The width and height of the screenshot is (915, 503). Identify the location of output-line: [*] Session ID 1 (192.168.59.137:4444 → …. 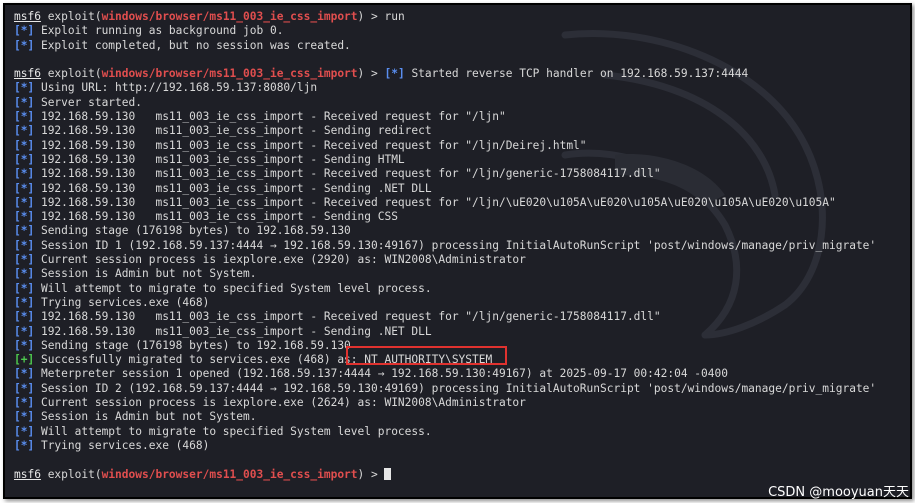
(460, 246).